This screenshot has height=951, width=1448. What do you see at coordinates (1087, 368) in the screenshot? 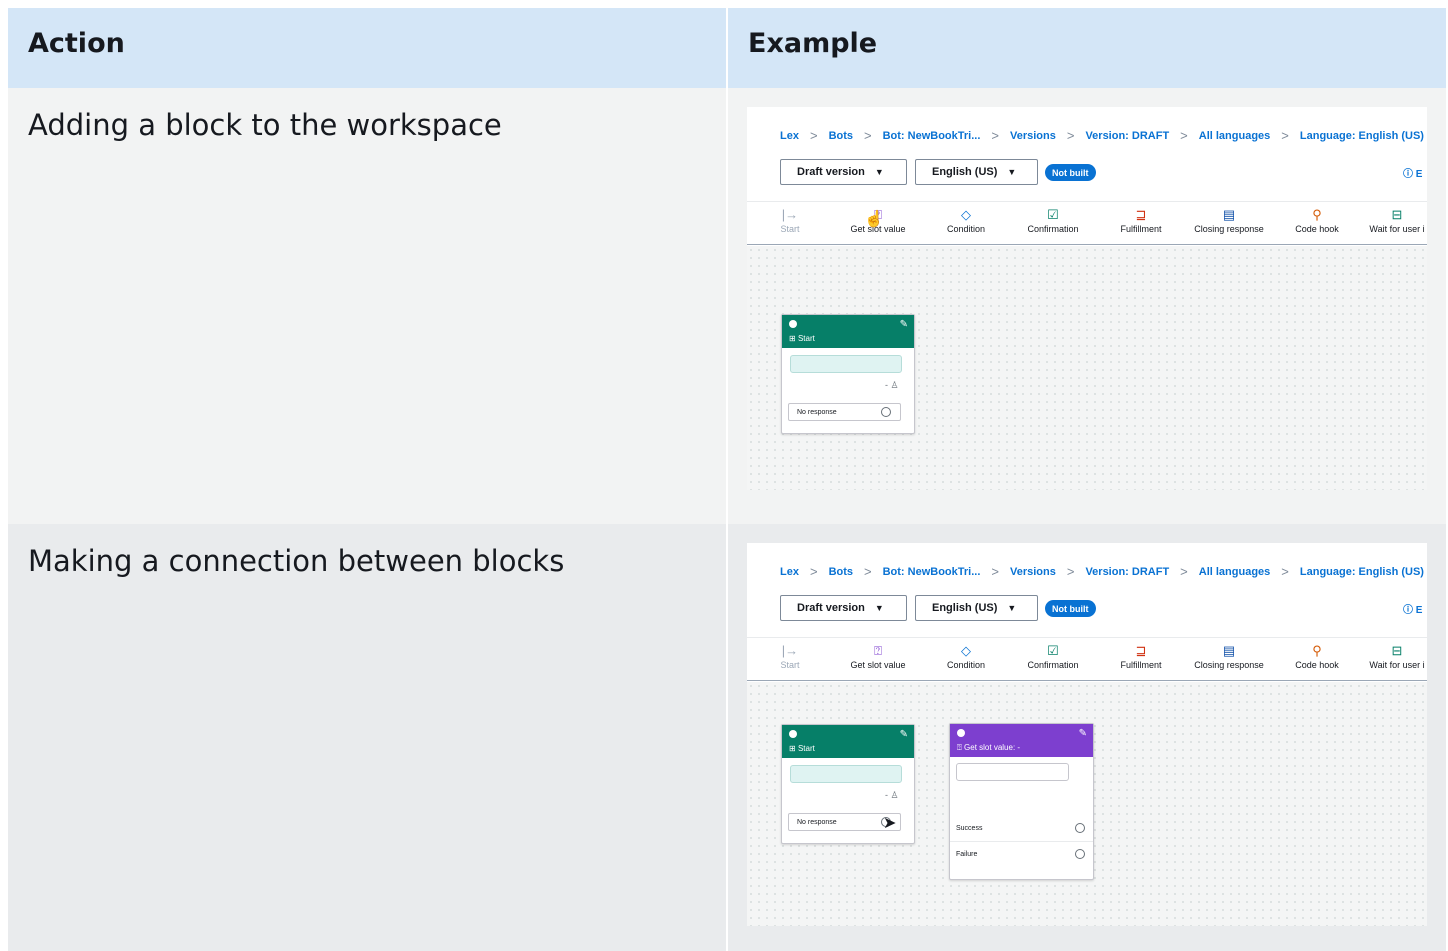
I see `workspace-canvas: ⊞ Start ✎ - ♙ No response` at bounding box center [1087, 368].